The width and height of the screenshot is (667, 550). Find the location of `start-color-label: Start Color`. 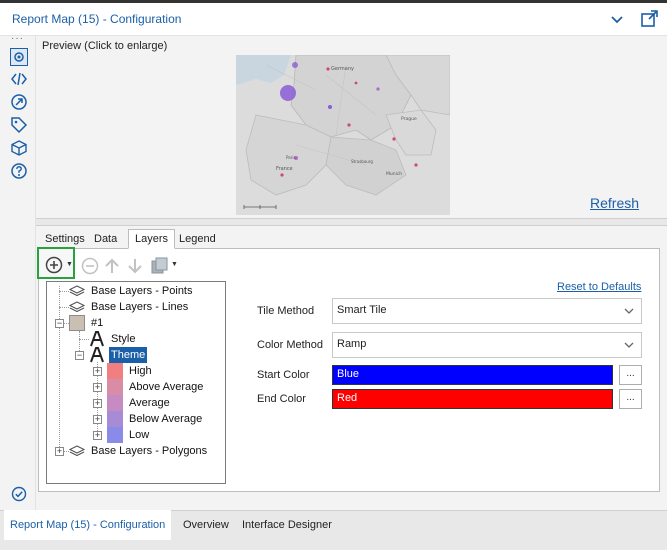

start-color-label: Start Color is located at coordinates (283, 375).